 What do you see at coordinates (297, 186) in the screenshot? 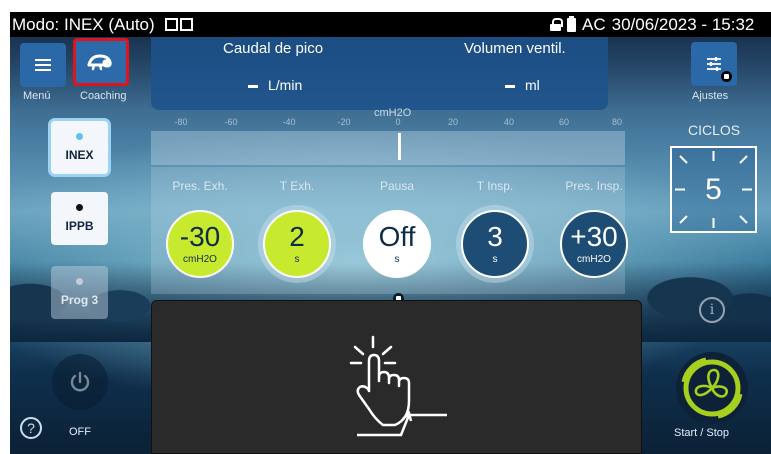
I see `param-label: T Exh.` at bounding box center [297, 186].